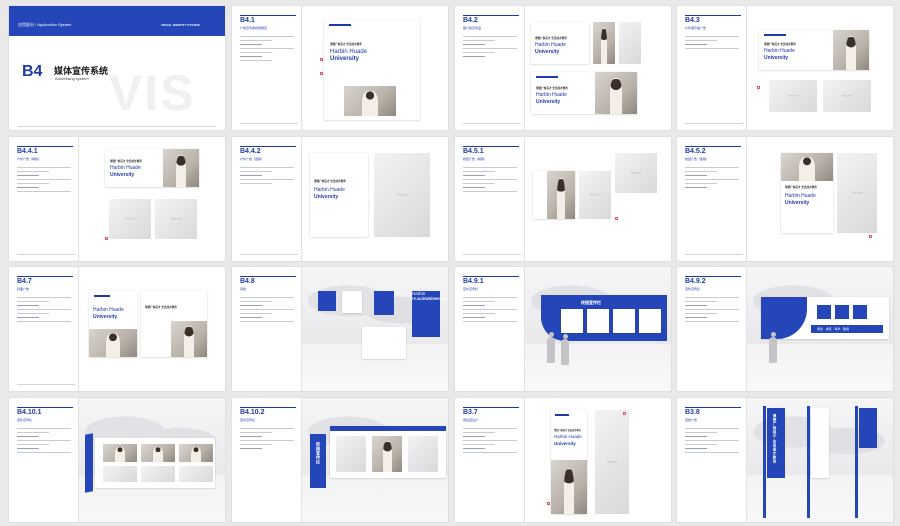 The height and width of the screenshot is (526, 900). Describe the element at coordinates (490, 329) in the screenshot. I see `spec-panel: B4.9.1 室外宣传栏` at that location.